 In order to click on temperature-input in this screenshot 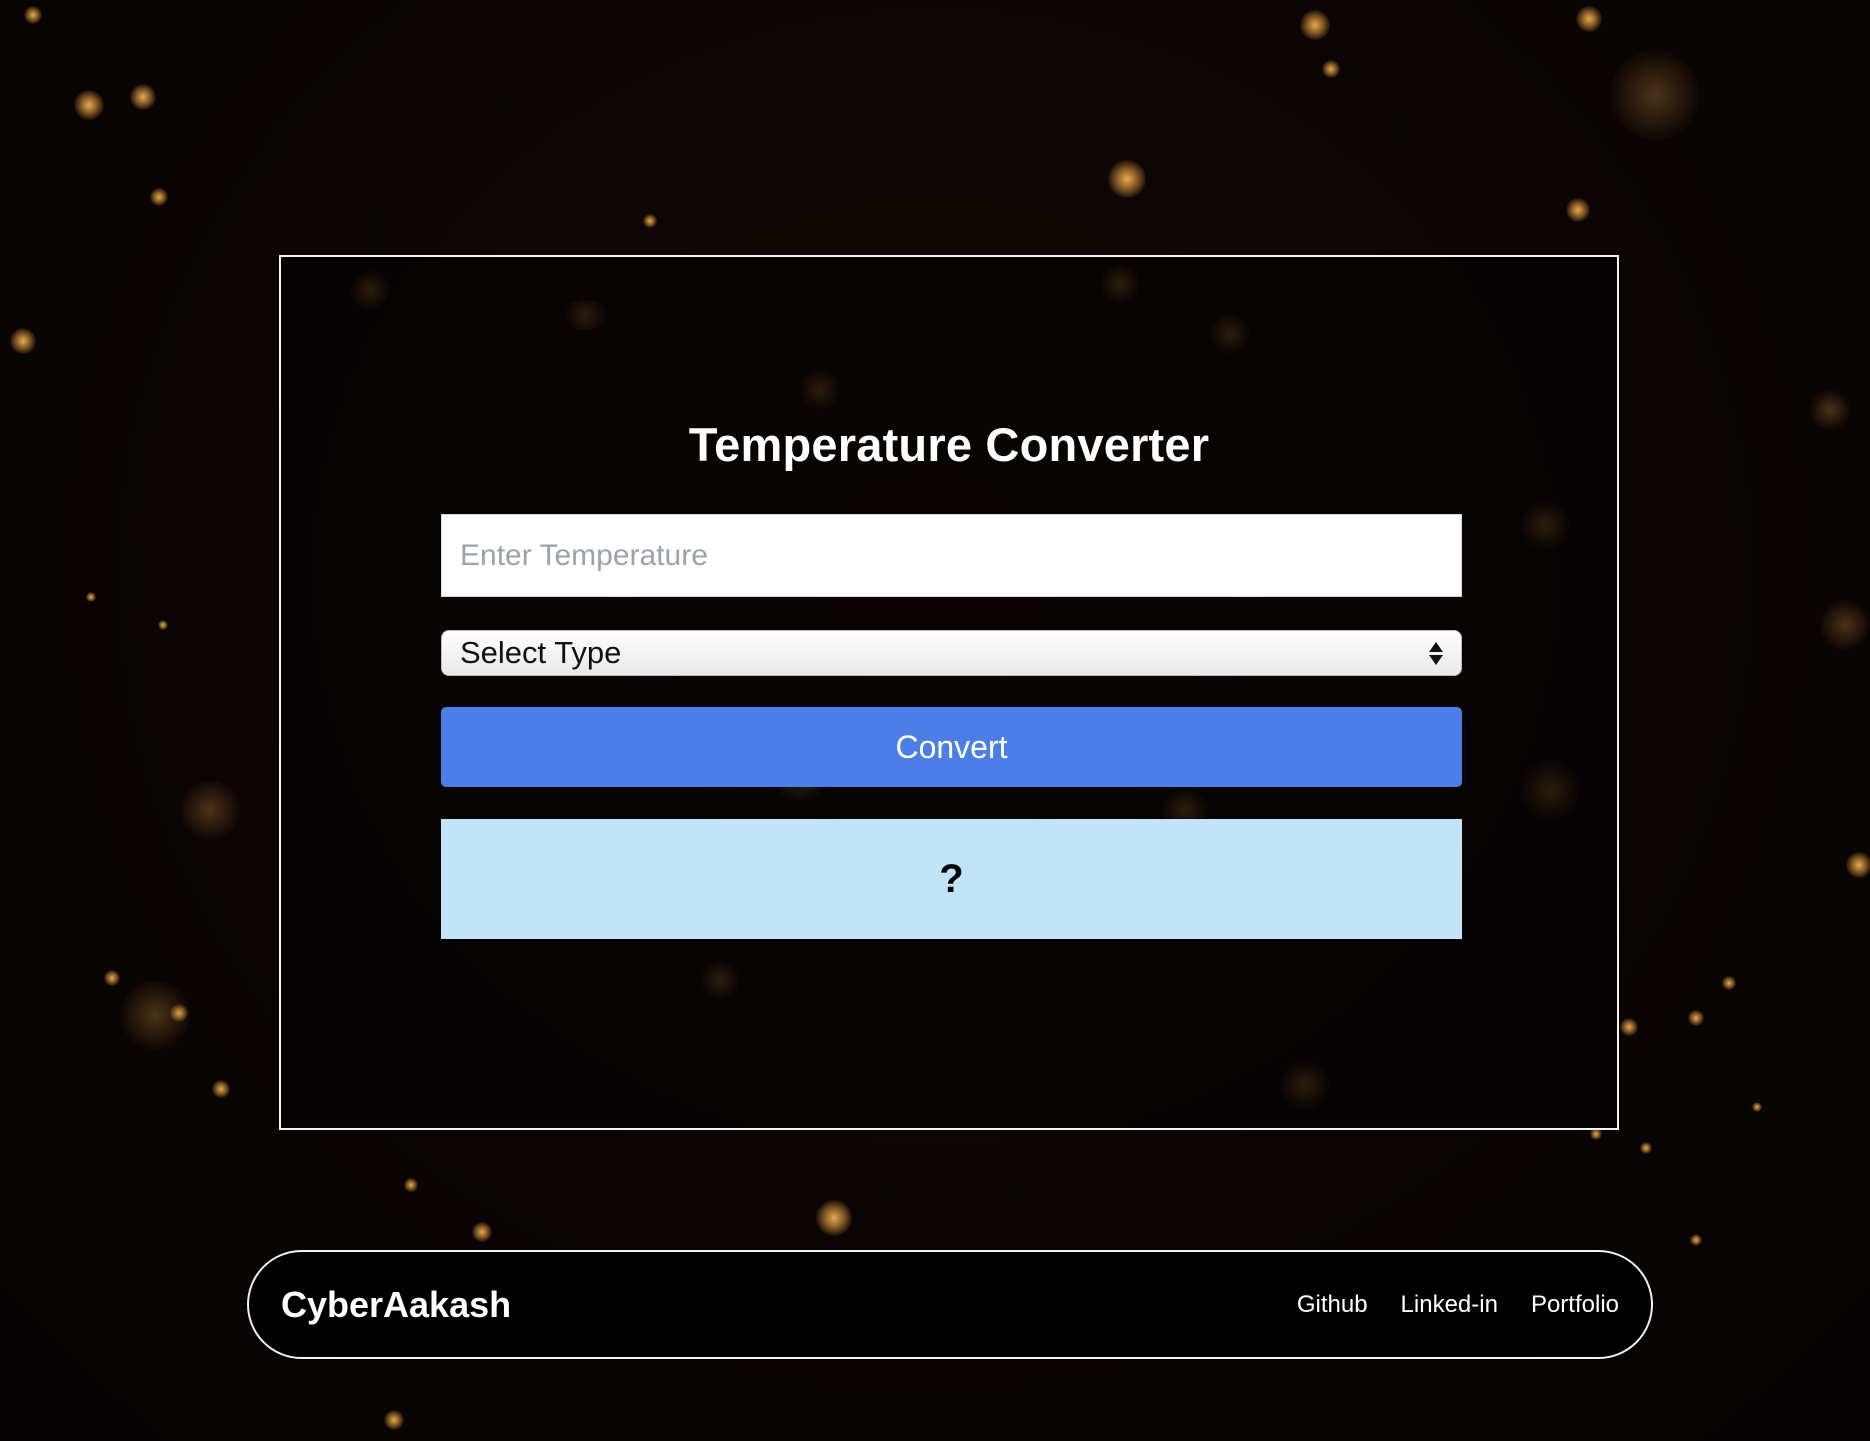, I will do `click(951, 555)`.